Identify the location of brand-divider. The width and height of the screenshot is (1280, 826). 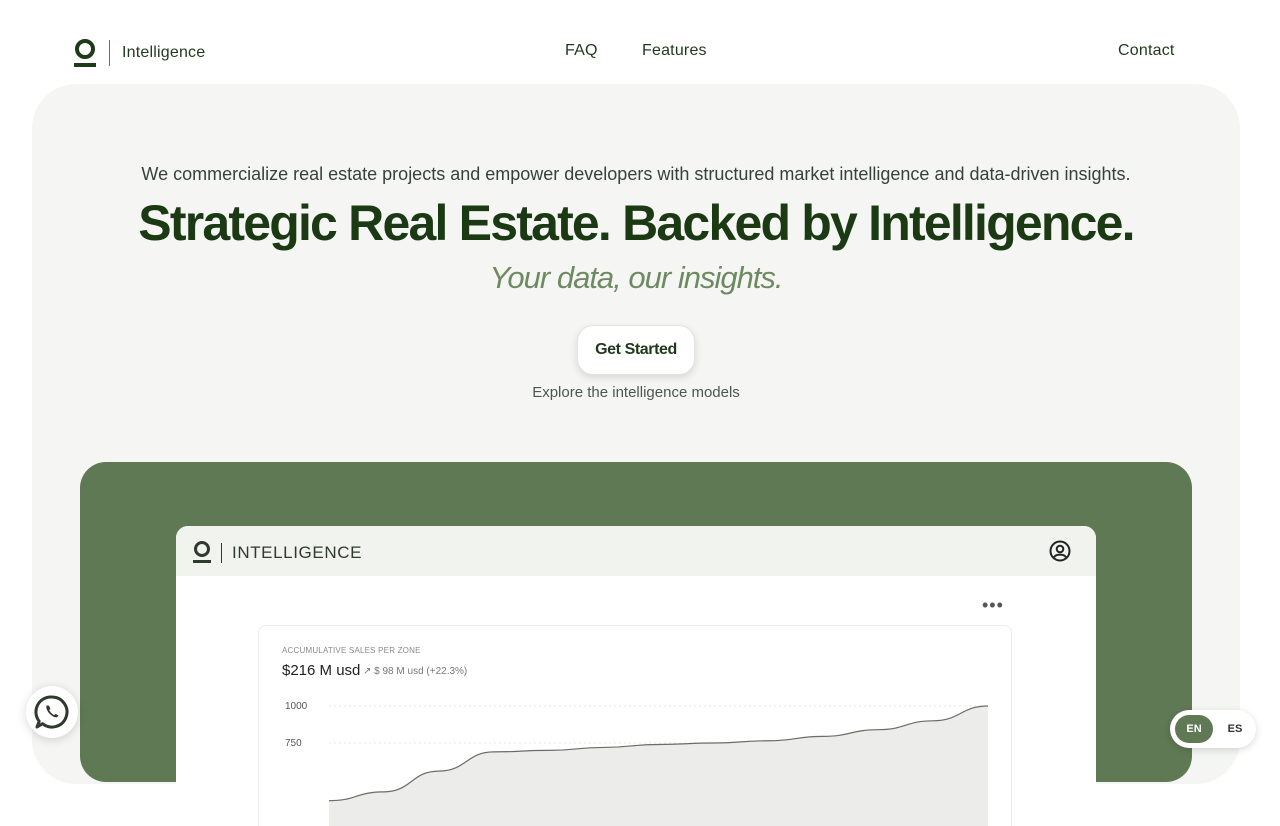
(109, 53).